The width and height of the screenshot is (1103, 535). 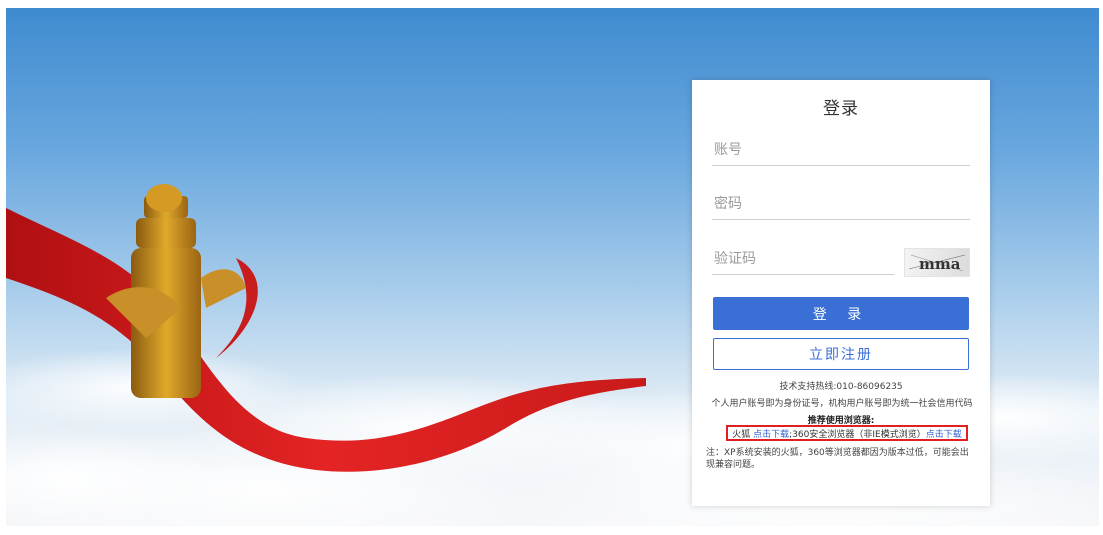 What do you see at coordinates (841, 313) in the screenshot?
I see `login-button: 登 录` at bounding box center [841, 313].